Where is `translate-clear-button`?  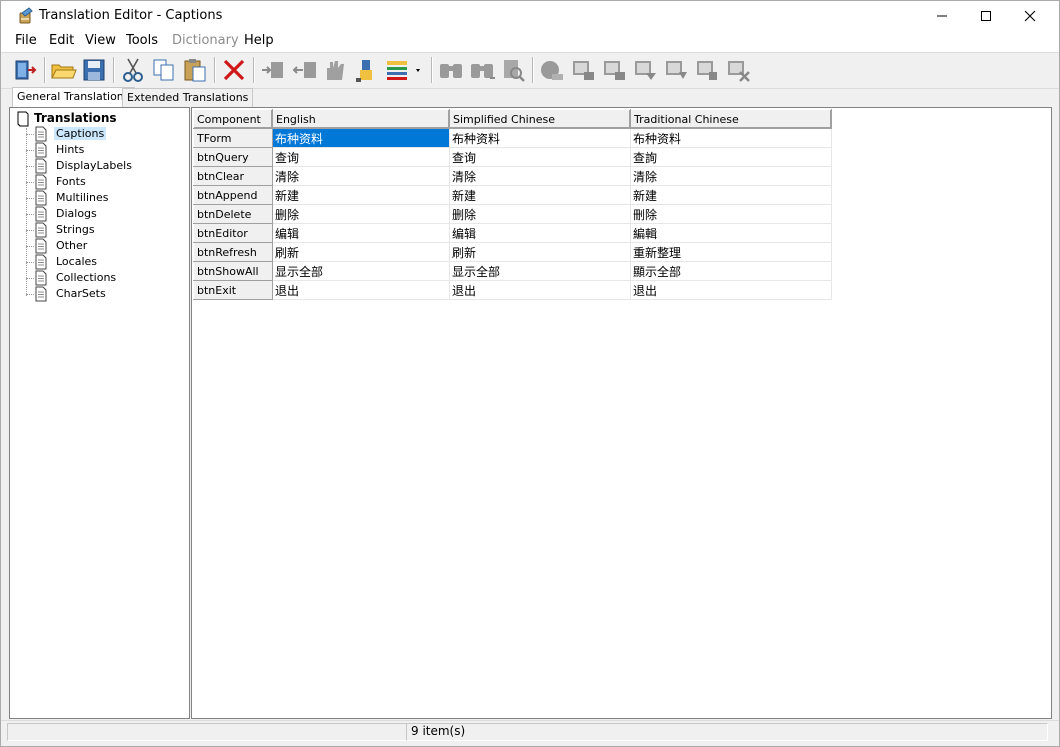 translate-clear-button is located at coordinates (738, 70).